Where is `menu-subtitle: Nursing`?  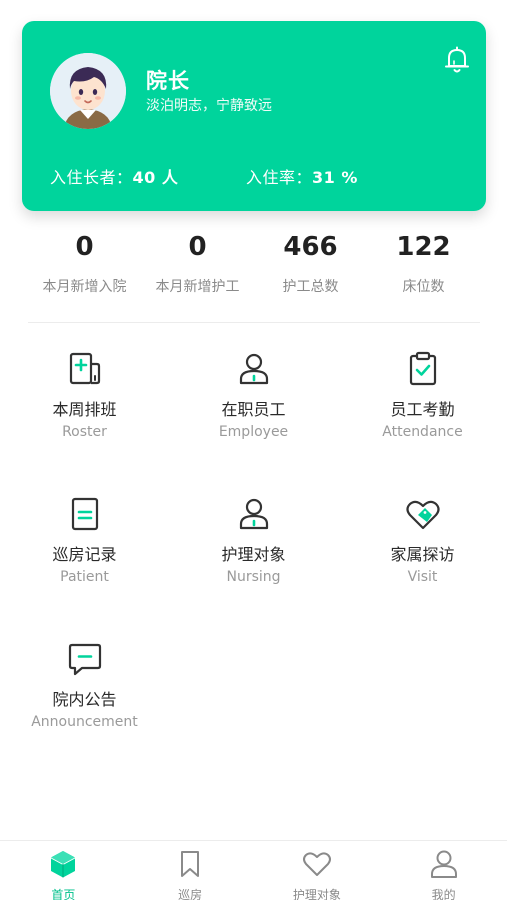
menu-subtitle: Nursing is located at coordinates (253, 577).